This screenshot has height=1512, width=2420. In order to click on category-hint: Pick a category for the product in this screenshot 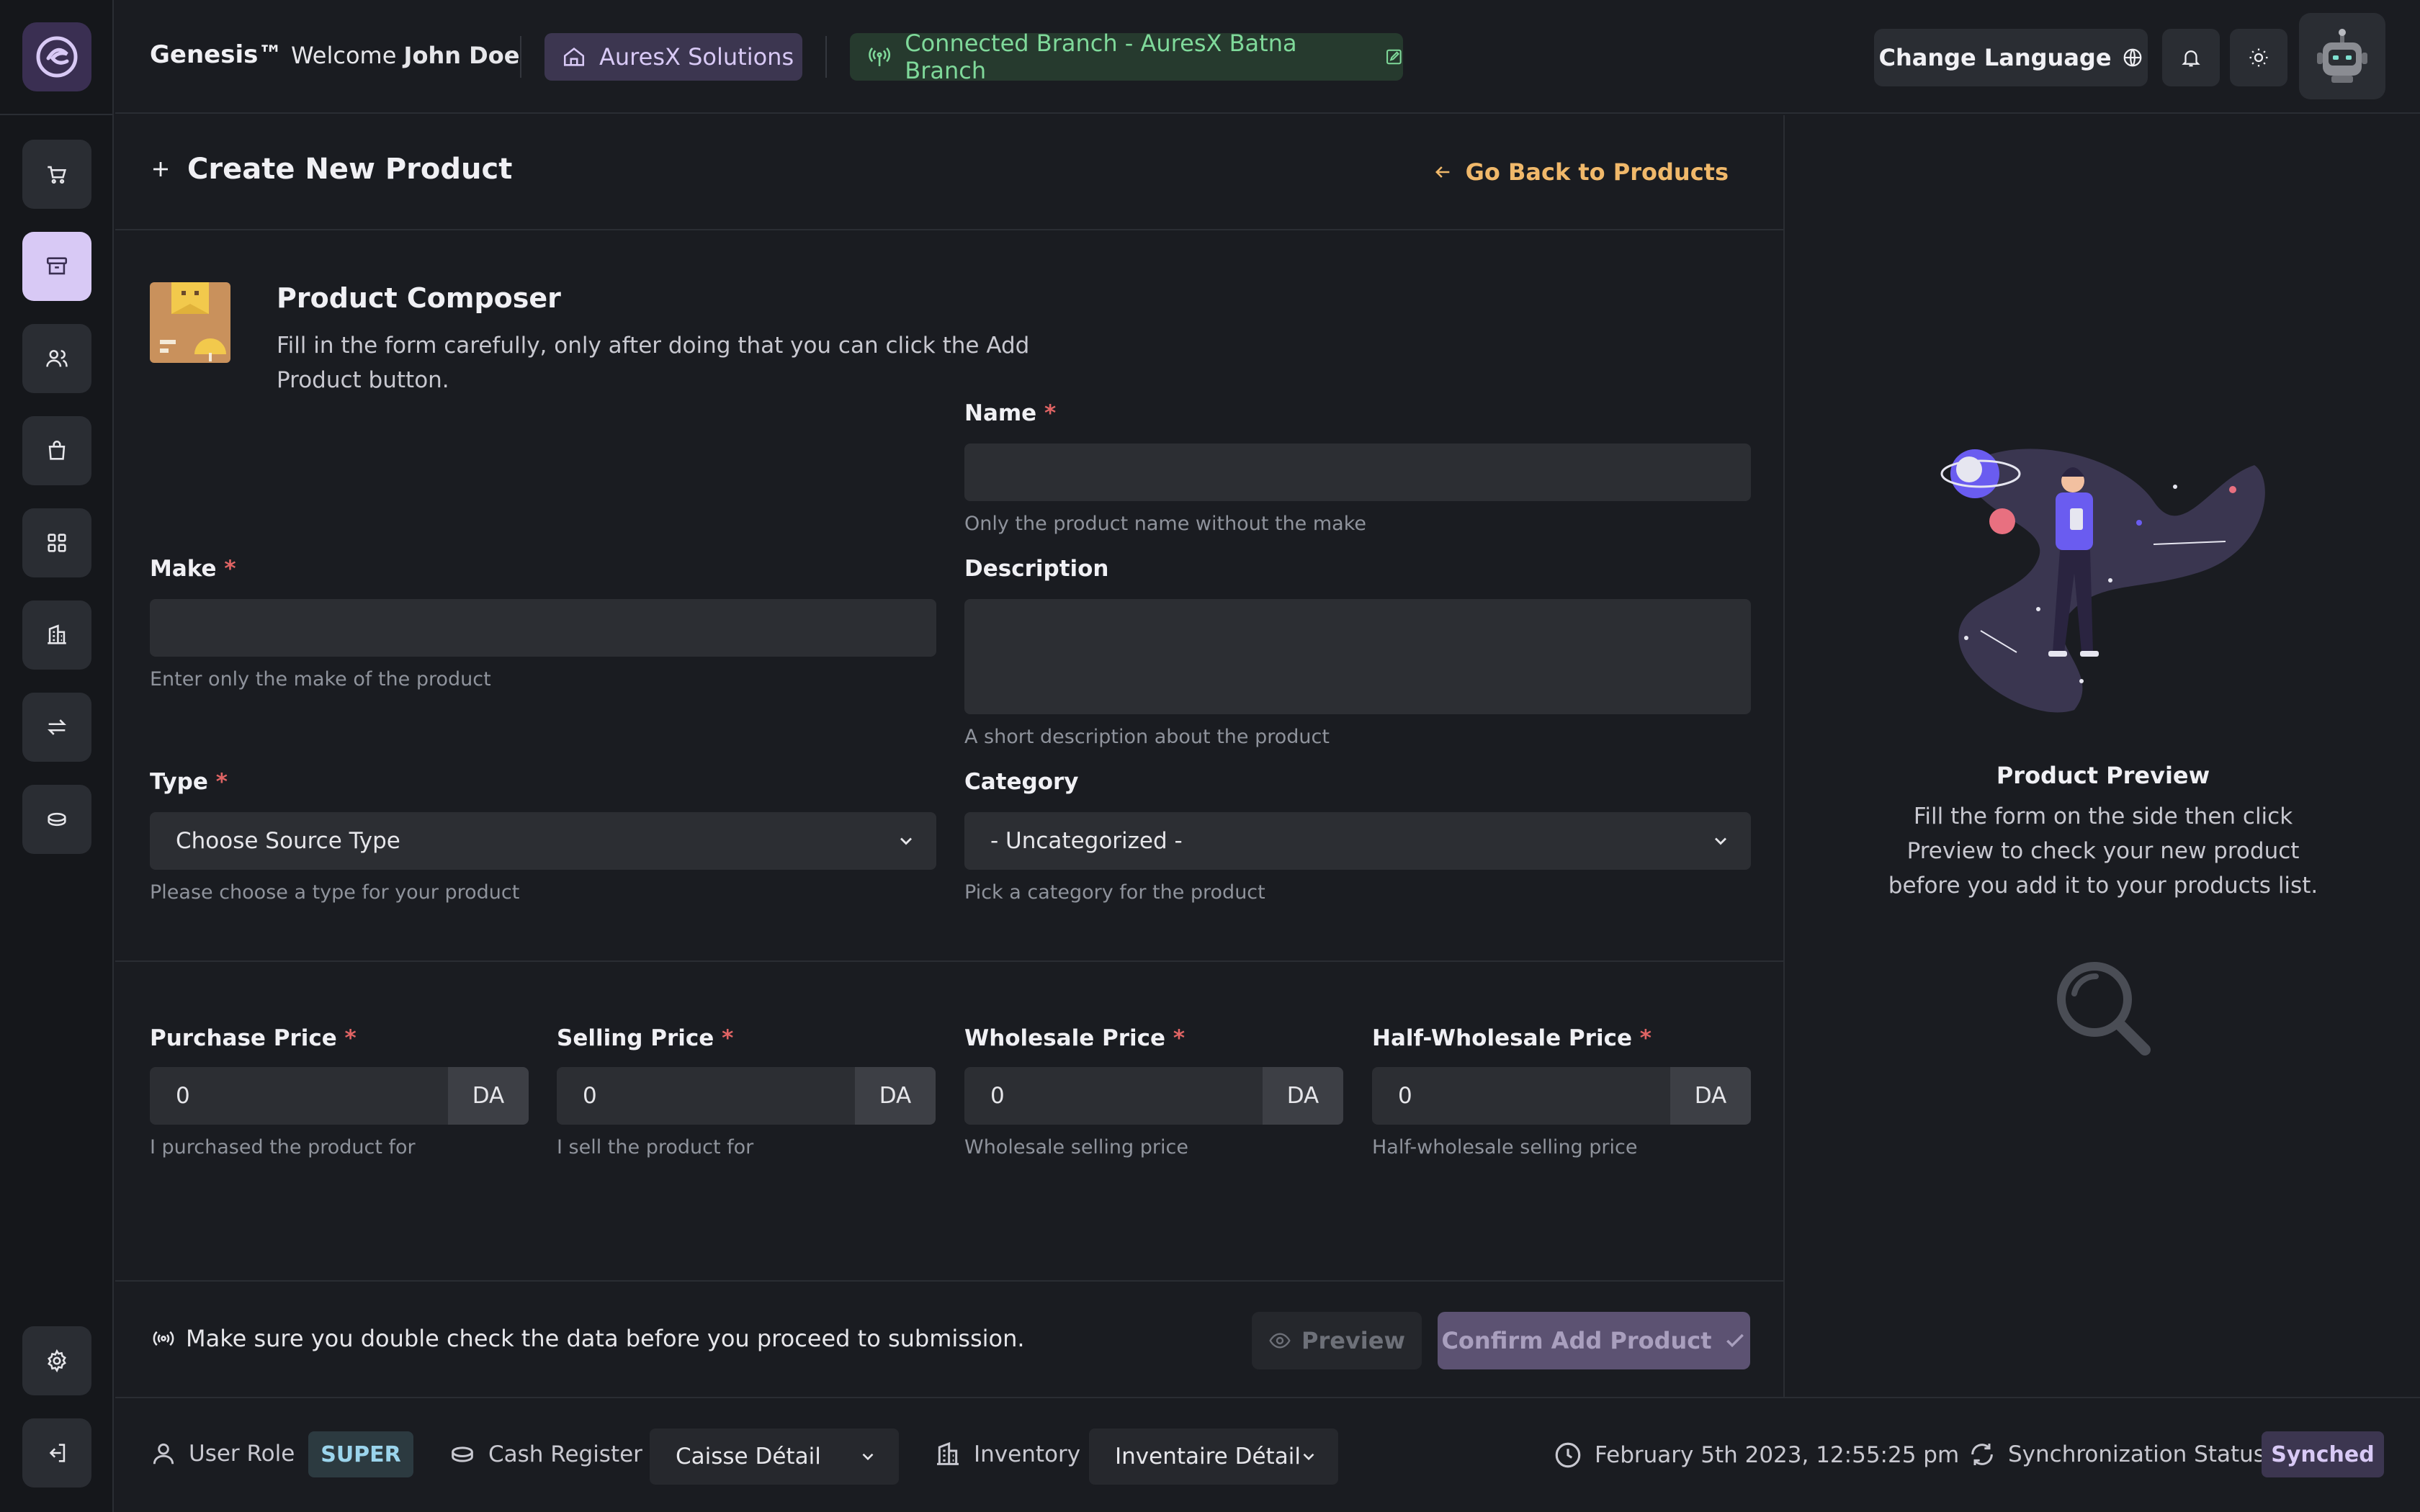, I will do `click(1114, 892)`.